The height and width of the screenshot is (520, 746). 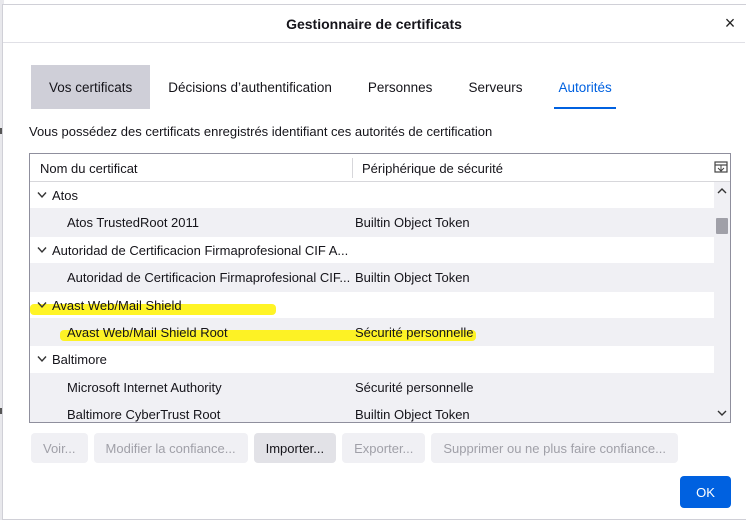 I want to click on tab-servers: Serveurs, so click(x=495, y=87).